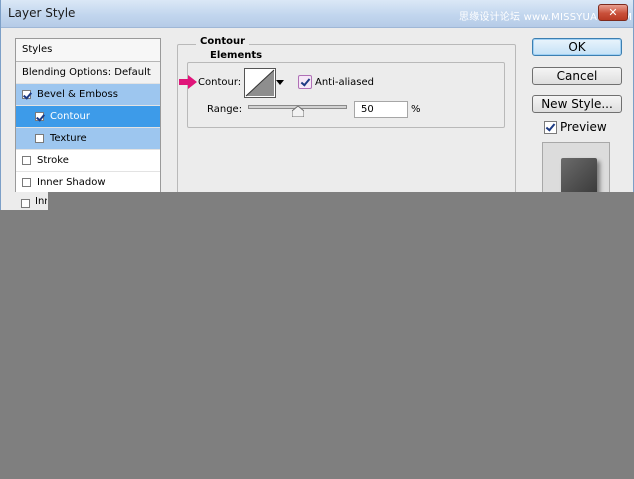  What do you see at coordinates (223, 41) in the screenshot?
I see `contour-group-title: Contour` at bounding box center [223, 41].